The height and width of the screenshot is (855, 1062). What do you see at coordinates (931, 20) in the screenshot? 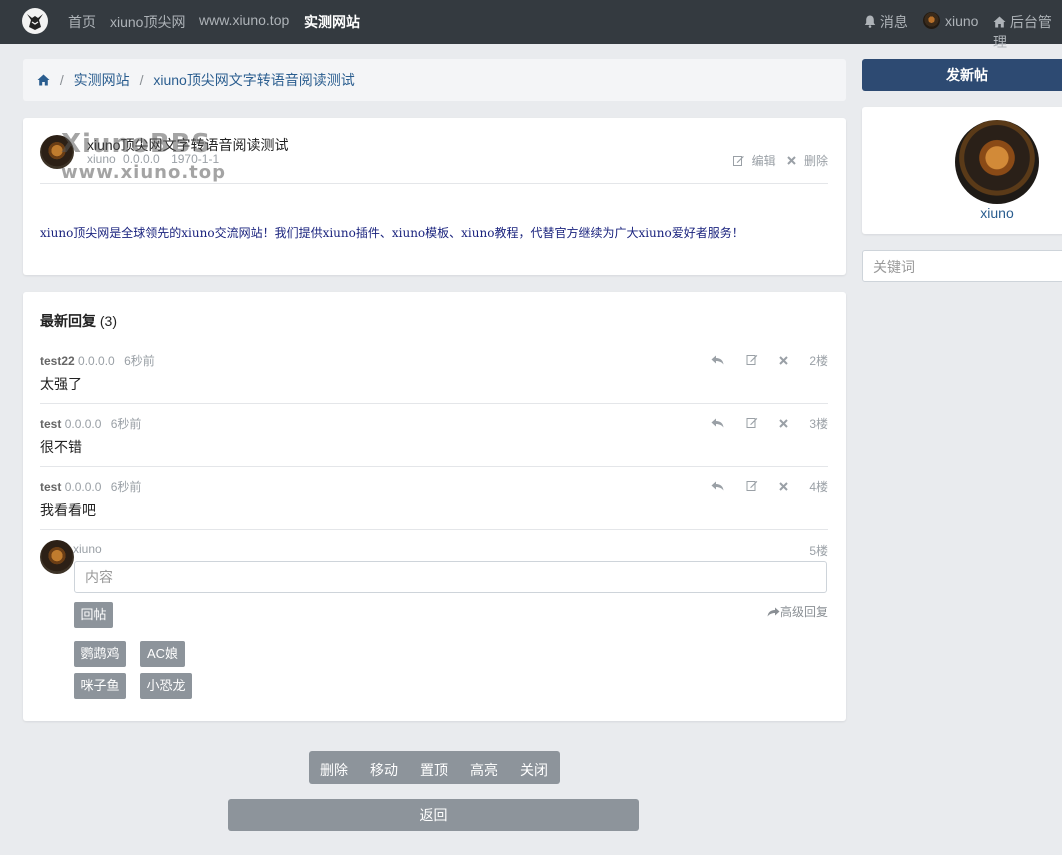
I see `user-avatar` at bounding box center [931, 20].